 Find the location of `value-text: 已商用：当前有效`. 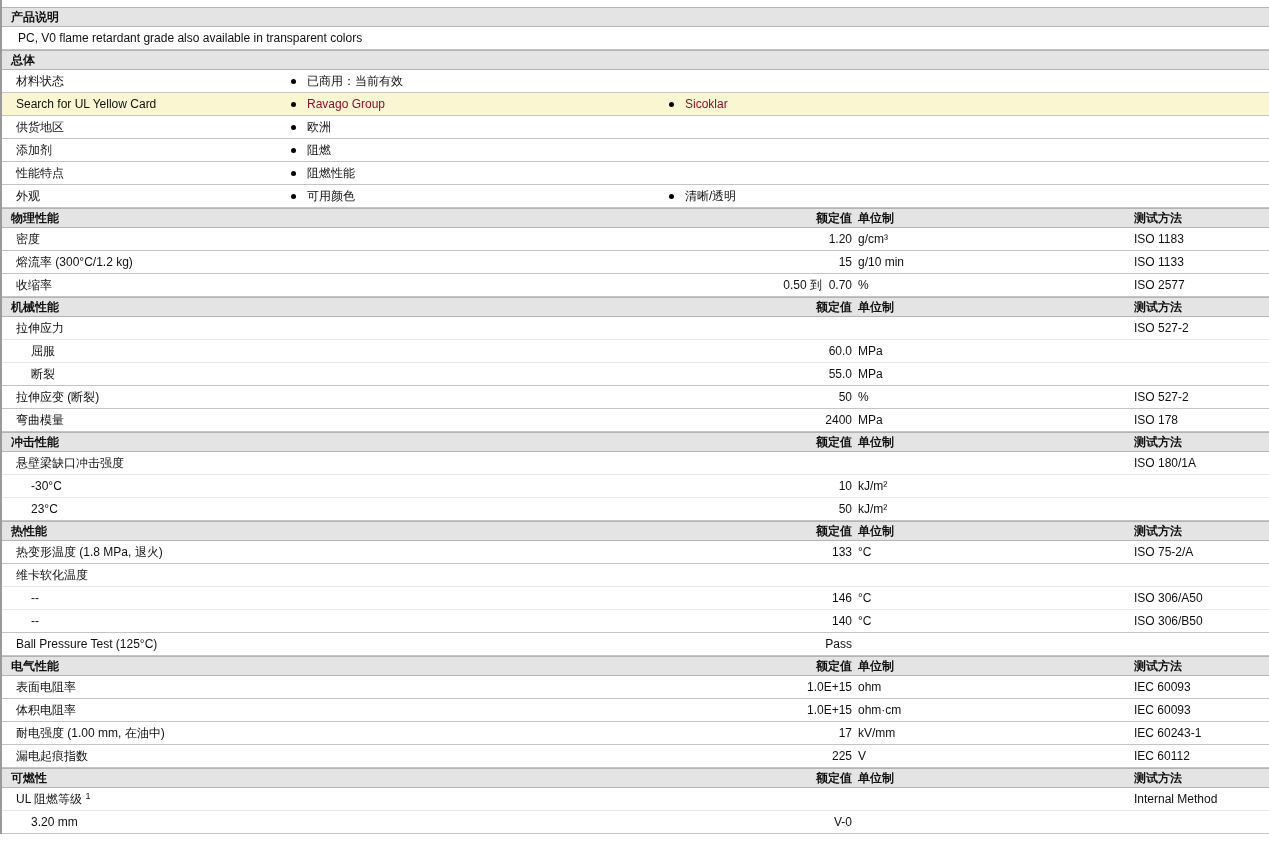

value-text: 已商用：当前有效 is located at coordinates (355, 81).